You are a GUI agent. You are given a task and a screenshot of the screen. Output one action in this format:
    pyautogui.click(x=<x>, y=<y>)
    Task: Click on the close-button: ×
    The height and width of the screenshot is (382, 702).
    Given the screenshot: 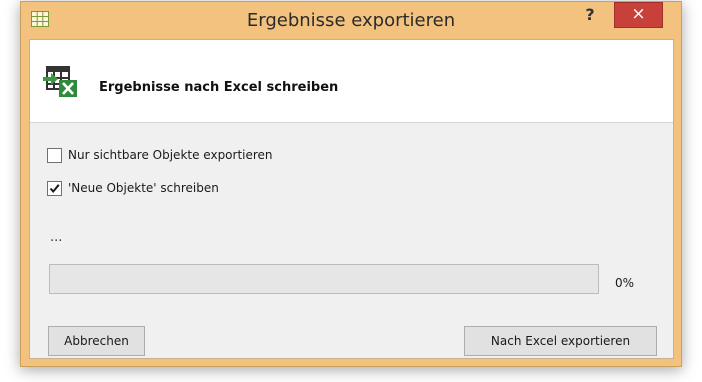 What is the action you would take?
    pyautogui.click(x=638, y=15)
    